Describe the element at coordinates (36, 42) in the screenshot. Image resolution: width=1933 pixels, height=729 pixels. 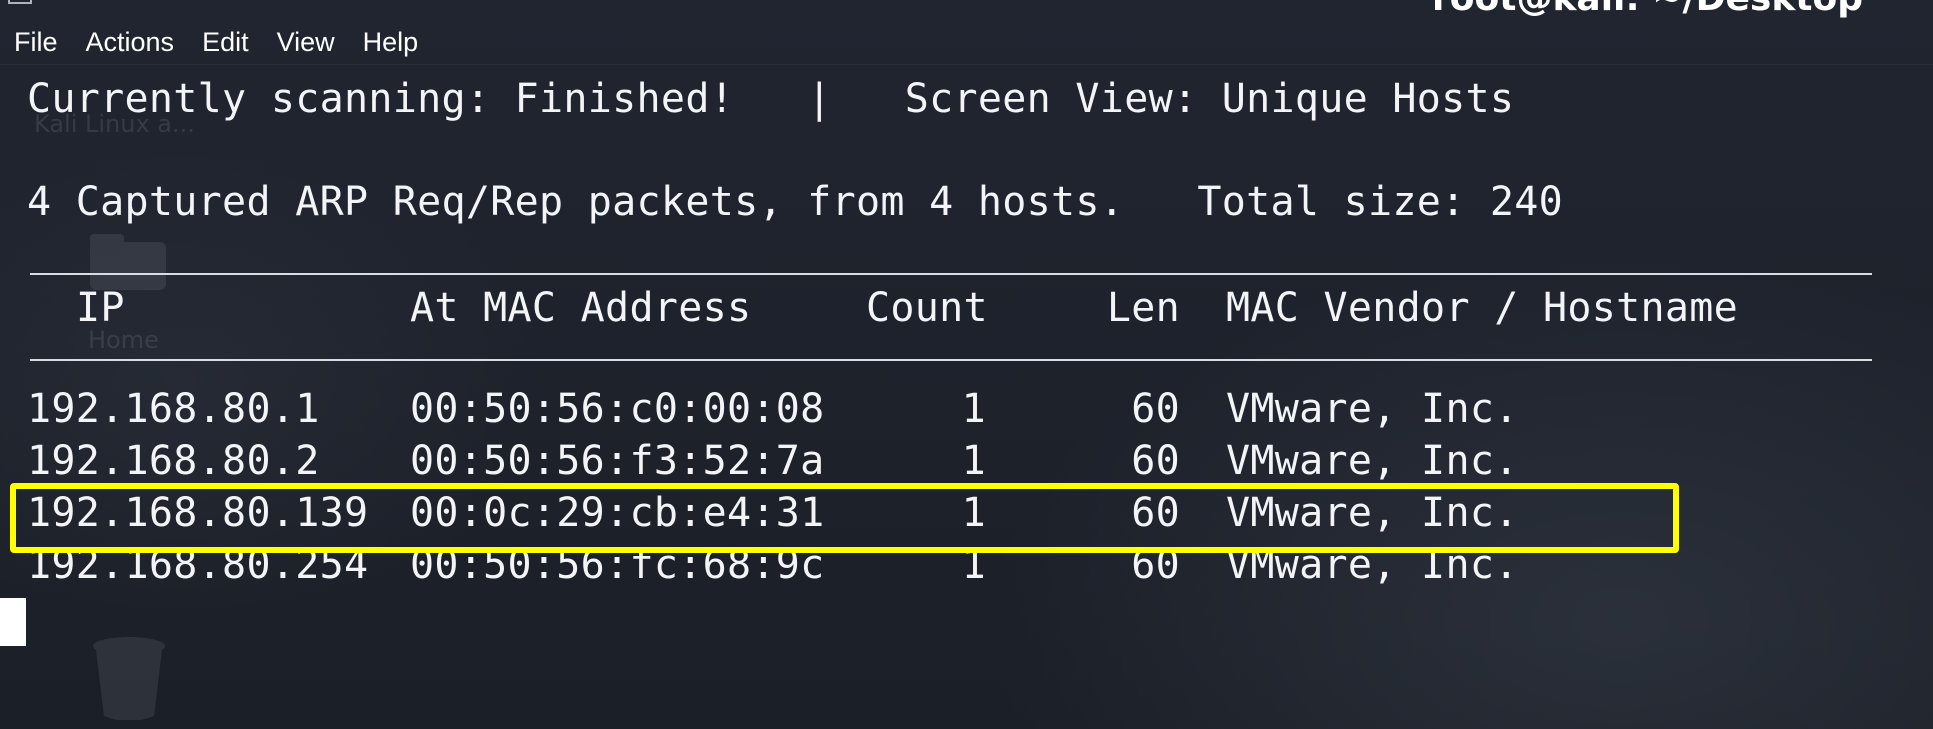
I see `menu-file: File` at that location.